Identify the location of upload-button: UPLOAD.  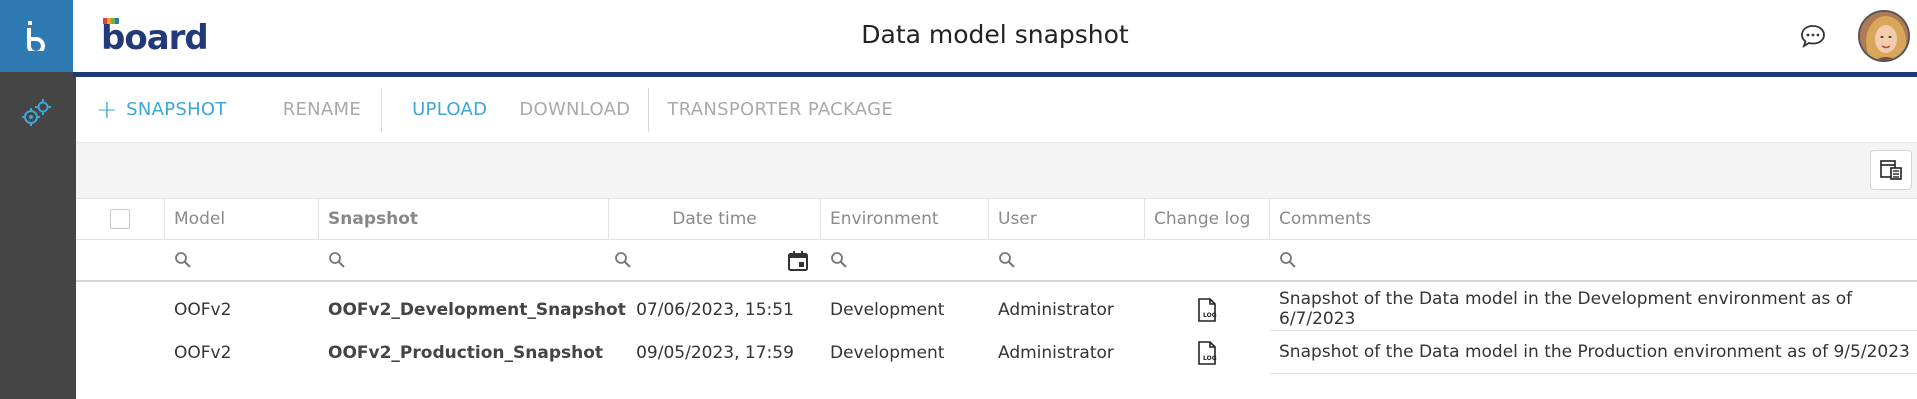
(444, 109).